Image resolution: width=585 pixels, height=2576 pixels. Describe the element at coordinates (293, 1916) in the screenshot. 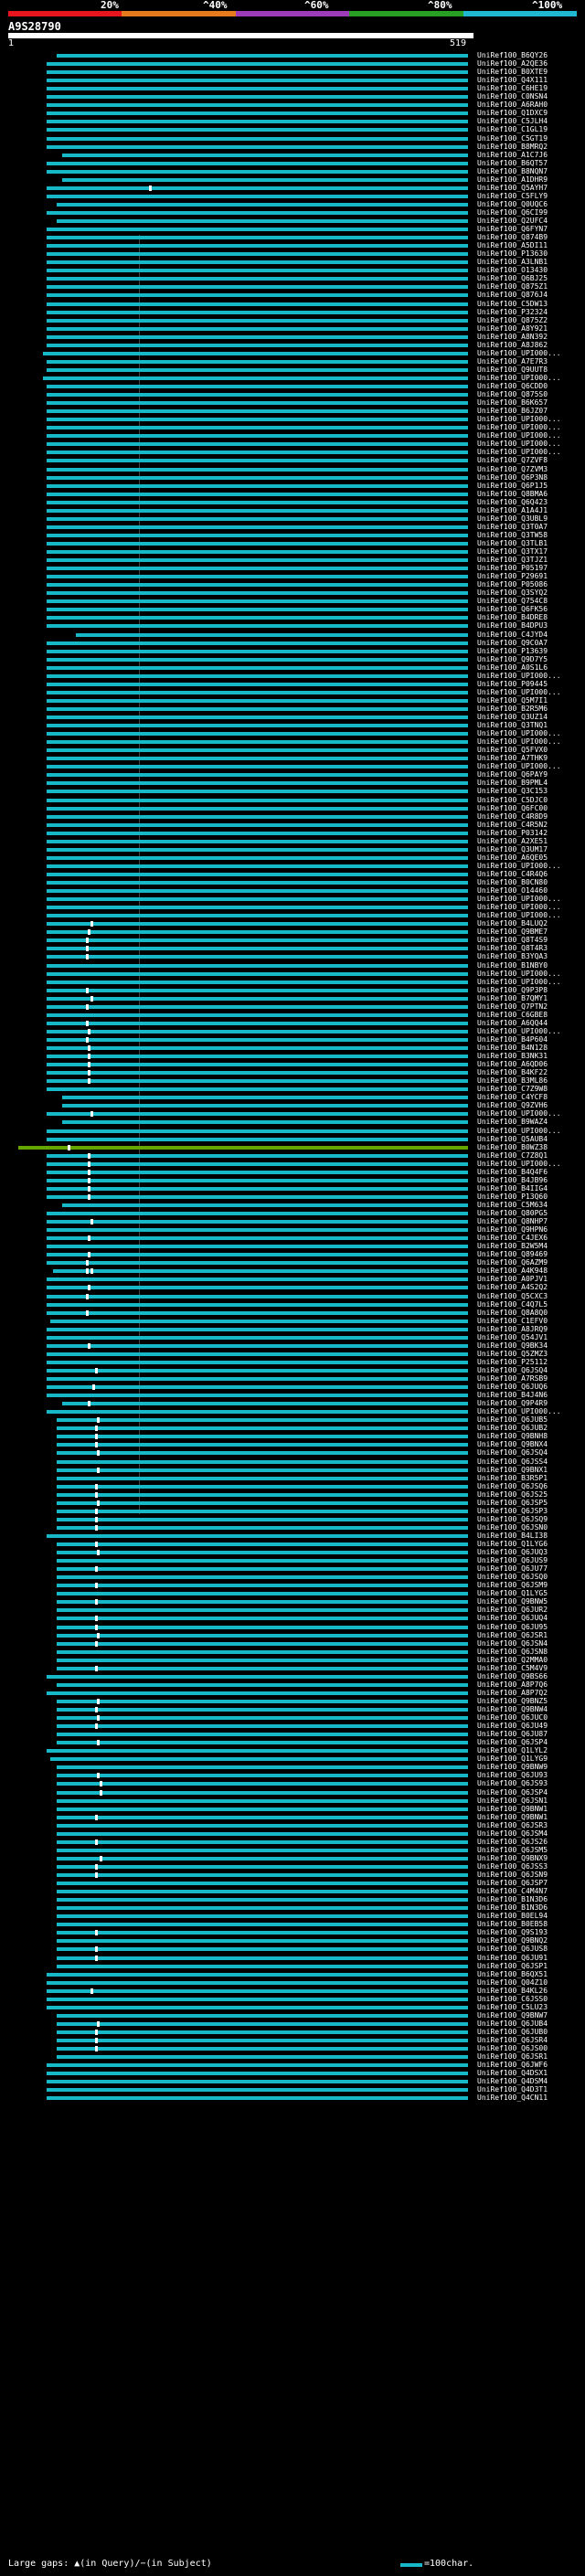

I see `hit-row: UniRef100_B0EL94` at that location.